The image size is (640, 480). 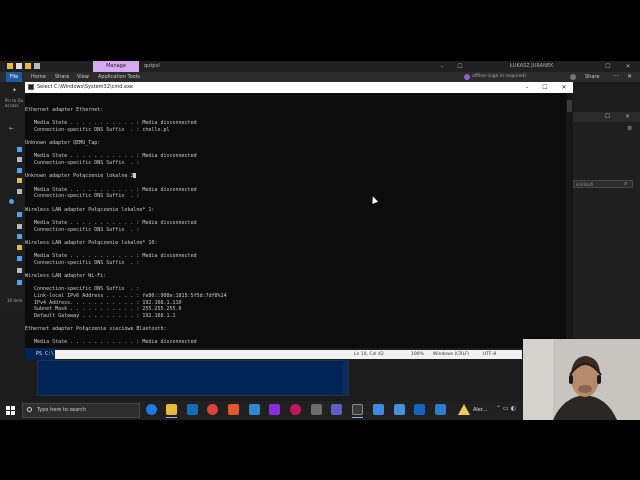 What do you see at coordinates (460, 66) in the screenshot?
I see `explorer-maximize-button: ☐` at bounding box center [460, 66].